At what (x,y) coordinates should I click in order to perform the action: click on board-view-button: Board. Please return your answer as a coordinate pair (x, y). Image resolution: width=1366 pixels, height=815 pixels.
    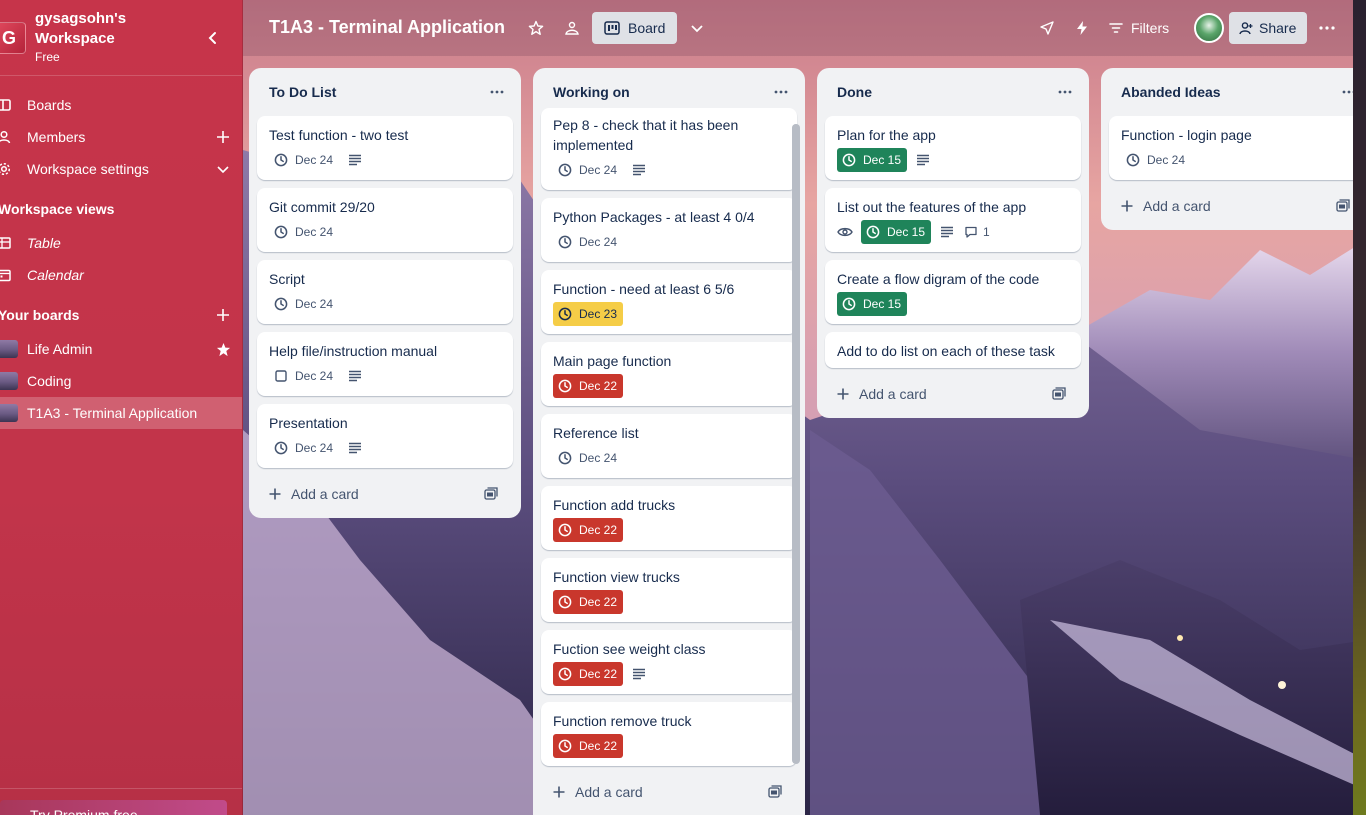
    Looking at the image, I should click on (634, 28).